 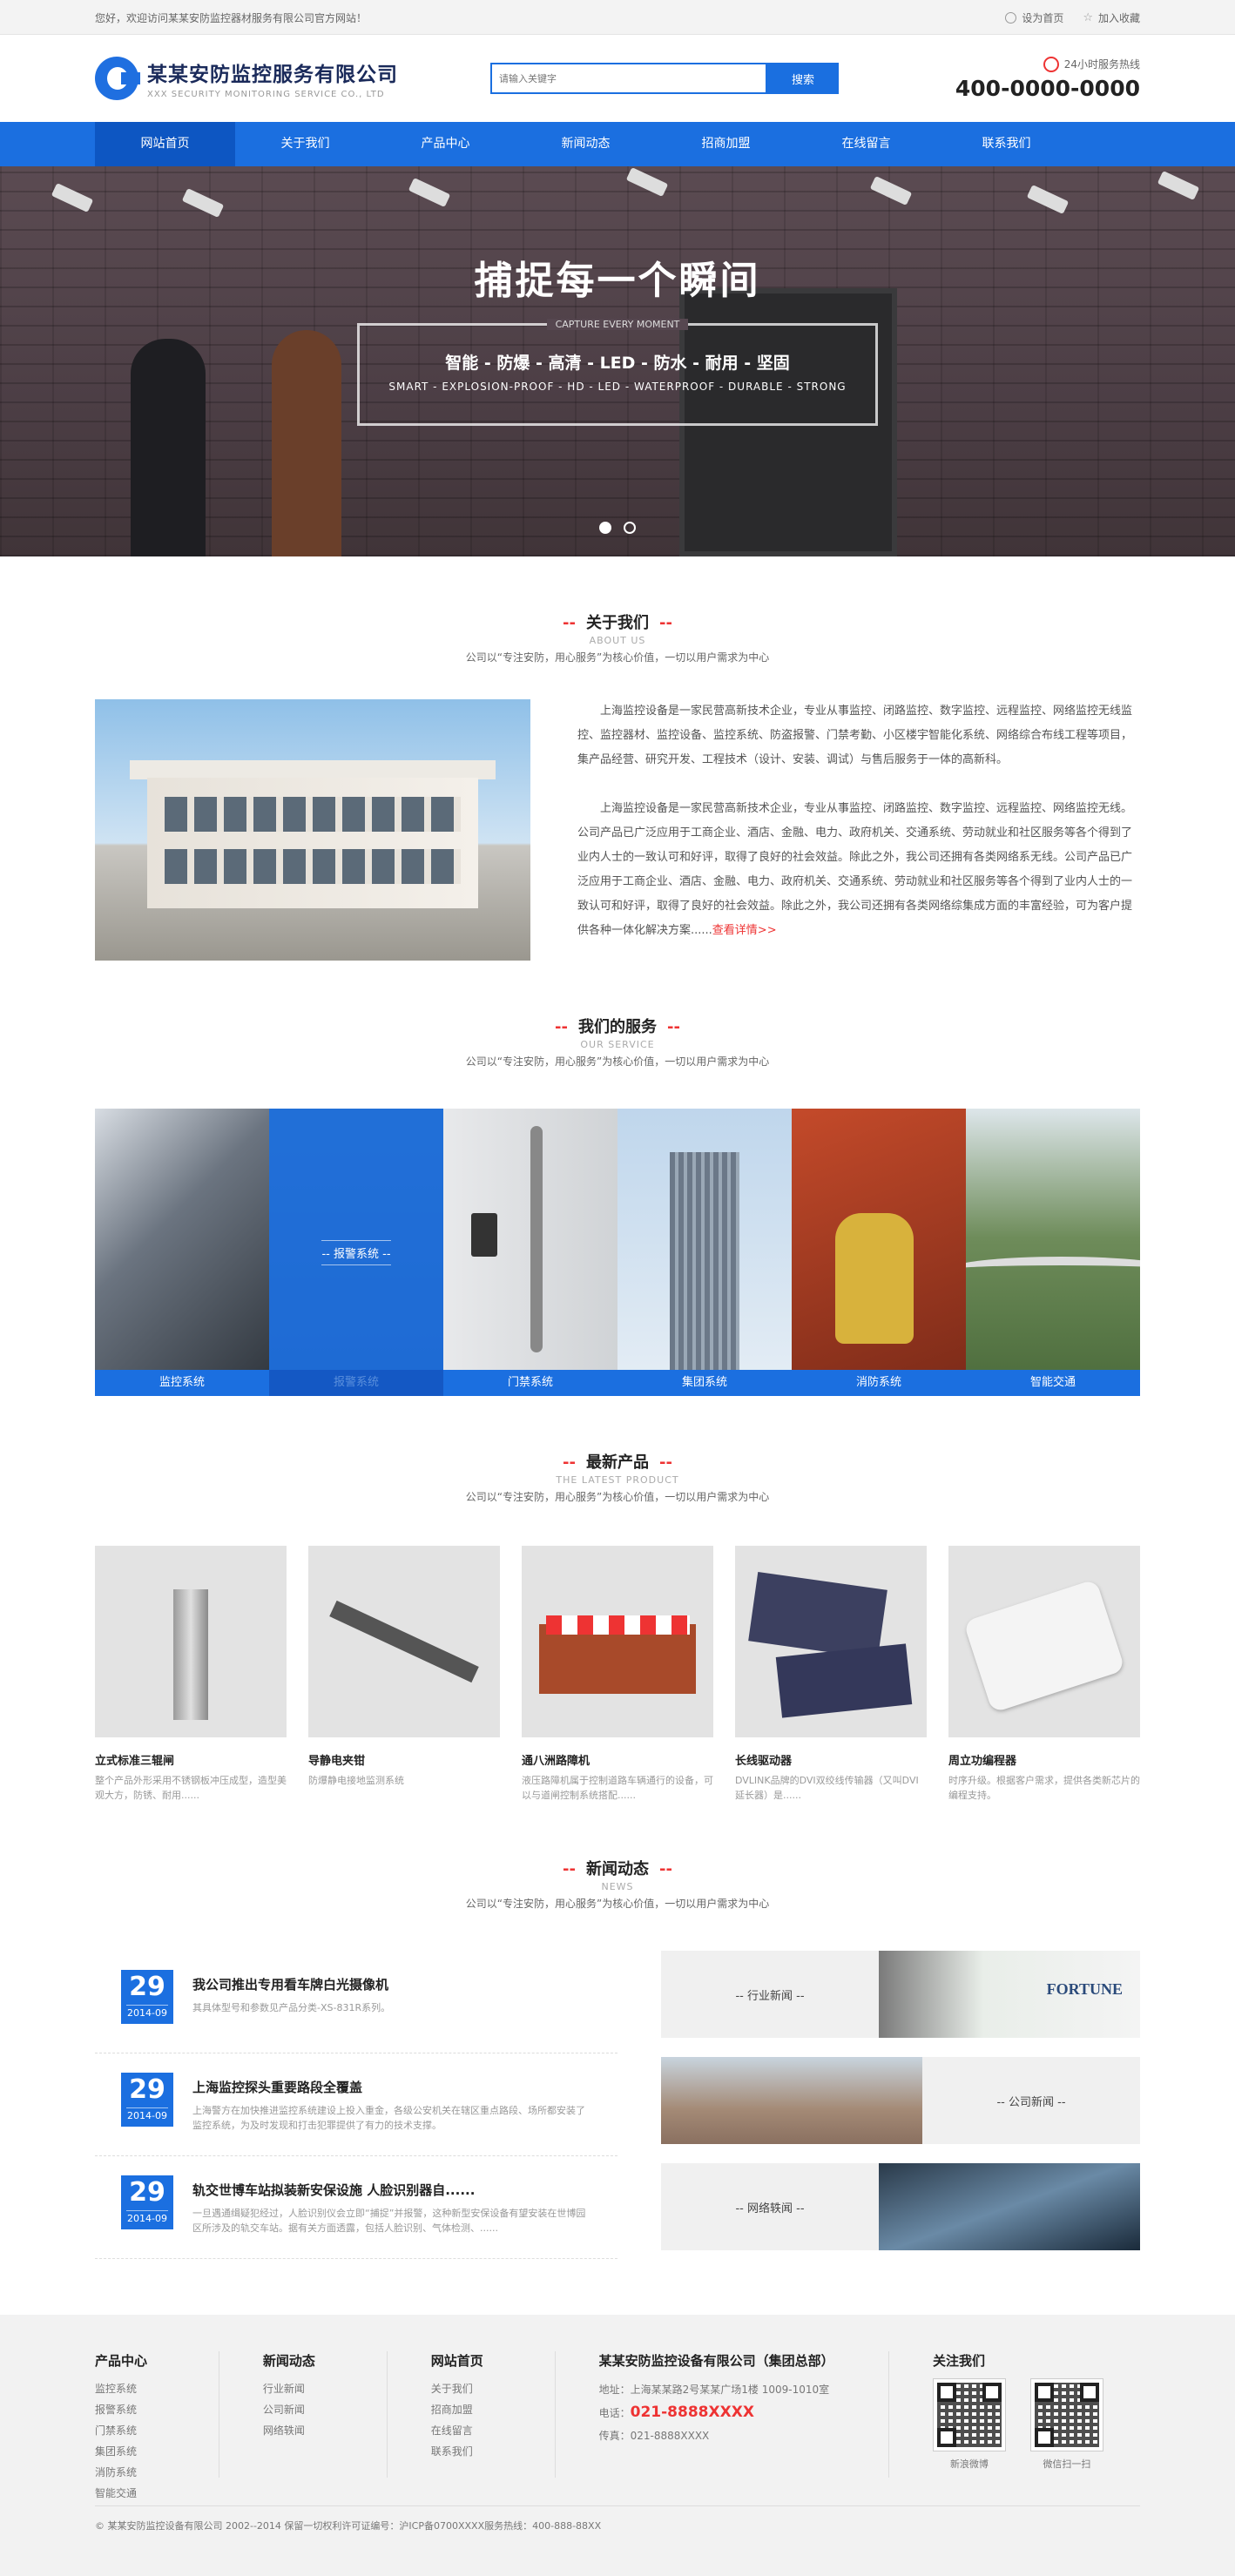 I want to click on footer-tel-label: 电话：, so click(x=614, y=2413).